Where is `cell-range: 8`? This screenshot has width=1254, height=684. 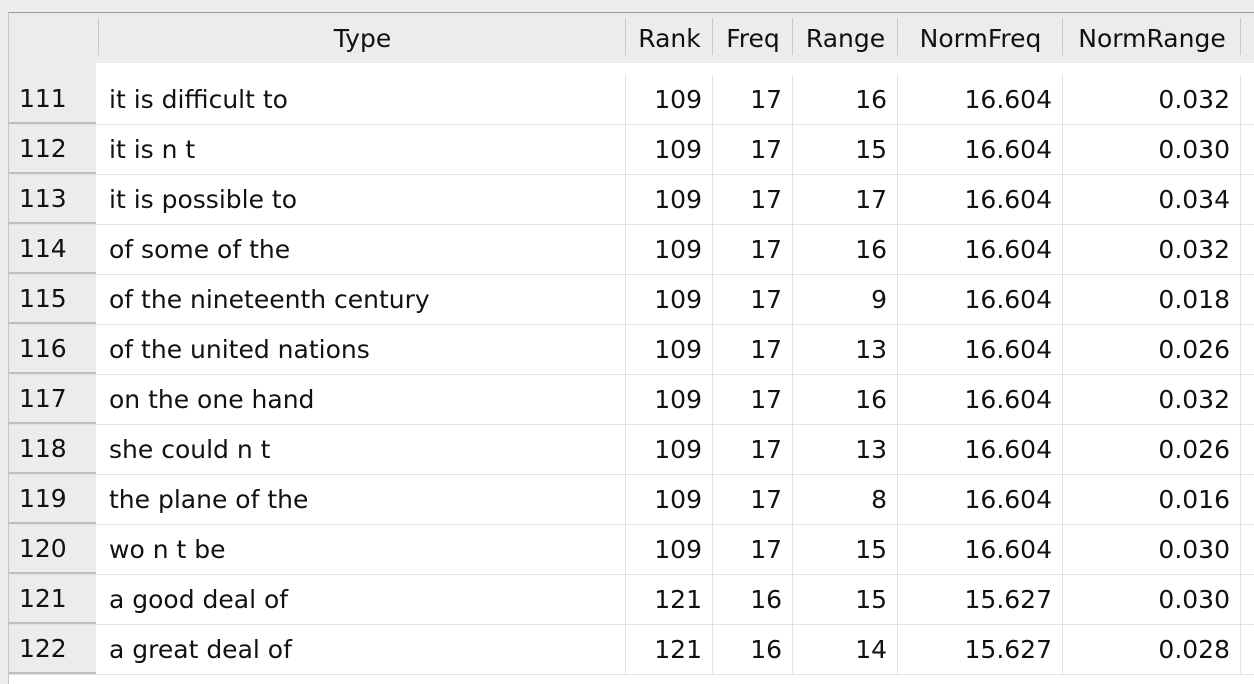
cell-range: 8 is located at coordinates (845, 499).